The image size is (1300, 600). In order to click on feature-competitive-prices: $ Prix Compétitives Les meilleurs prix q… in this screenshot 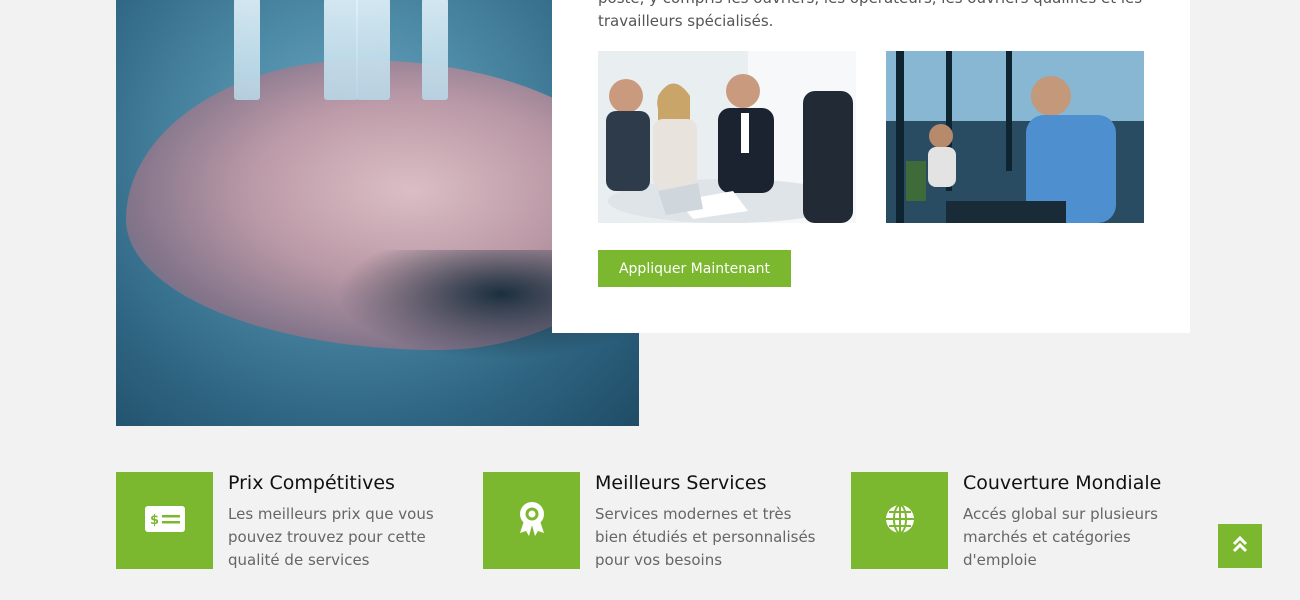, I will do `click(286, 522)`.